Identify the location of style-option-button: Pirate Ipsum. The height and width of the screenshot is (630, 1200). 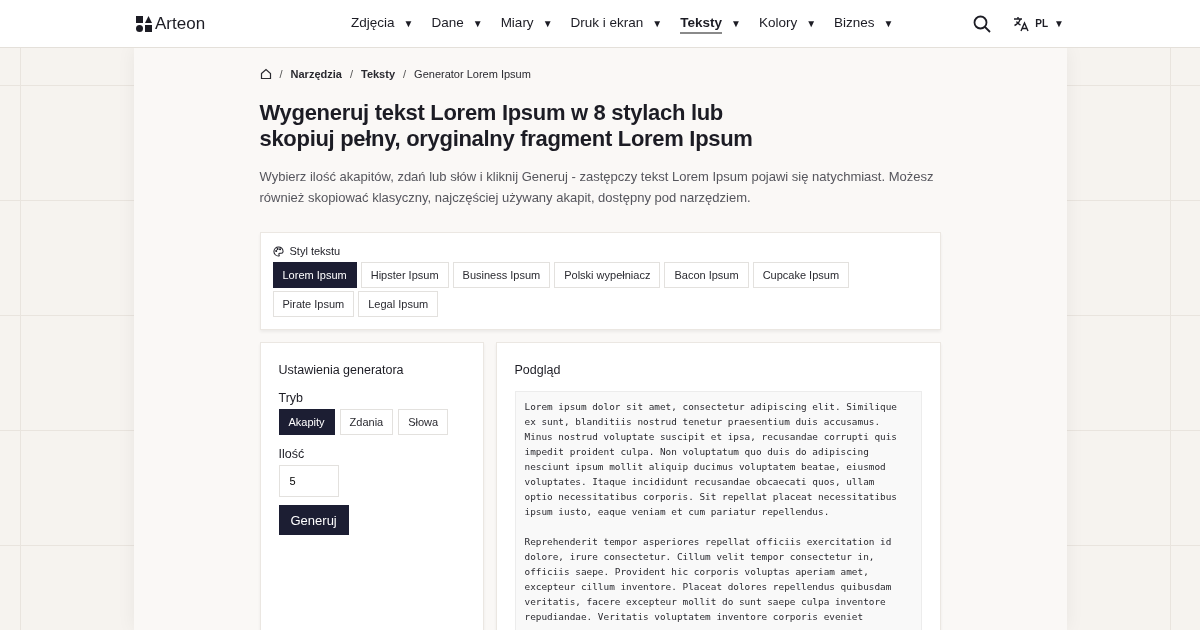
(313, 304).